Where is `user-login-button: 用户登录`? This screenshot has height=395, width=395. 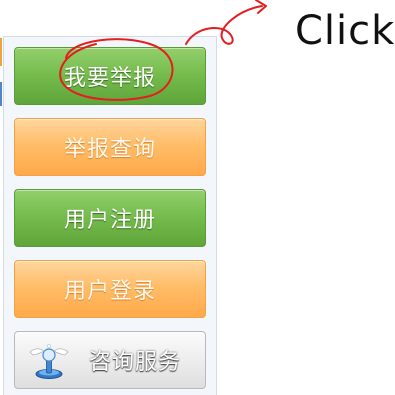 user-login-button: 用户登录 is located at coordinates (110, 289).